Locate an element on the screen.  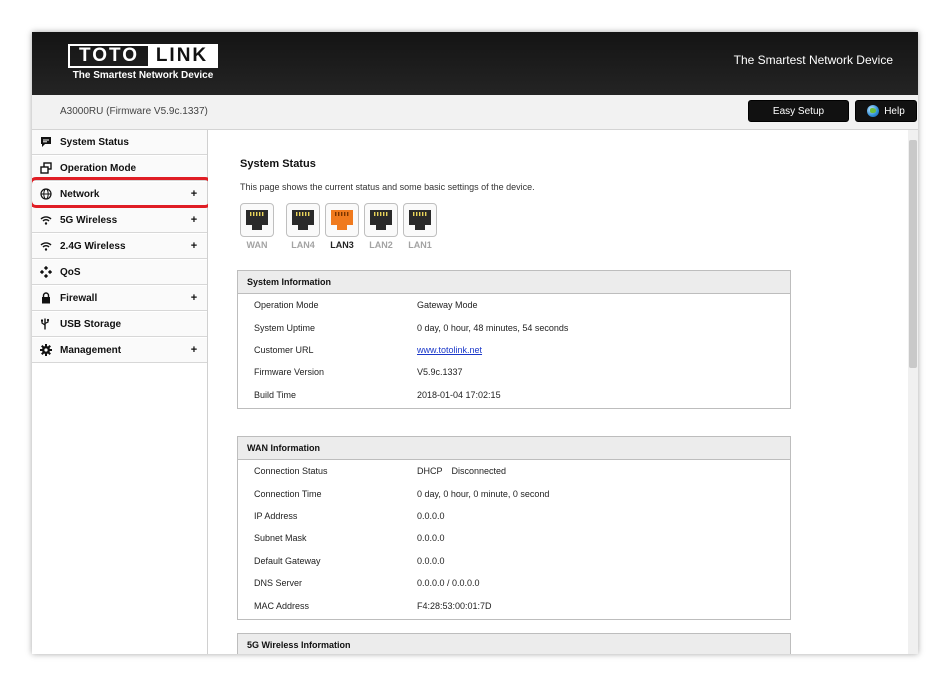
easy-setup-button: Easy Setup is located at coordinates (798, 111).